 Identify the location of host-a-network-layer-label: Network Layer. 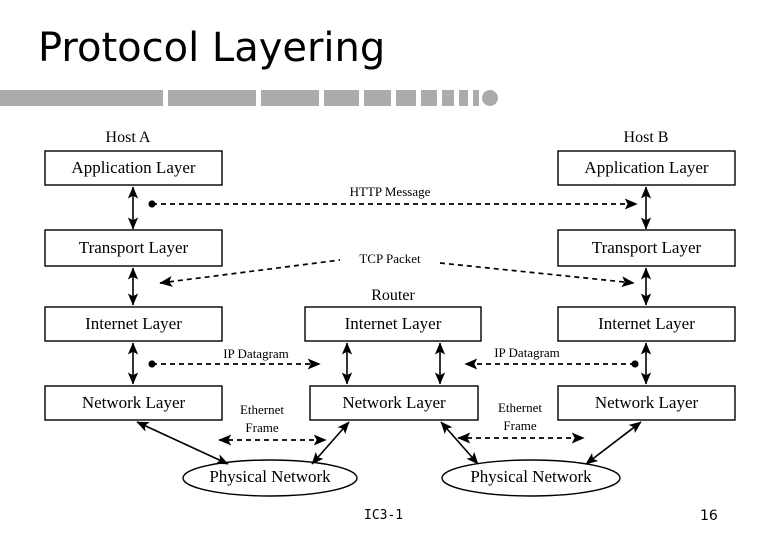
(134, 402).